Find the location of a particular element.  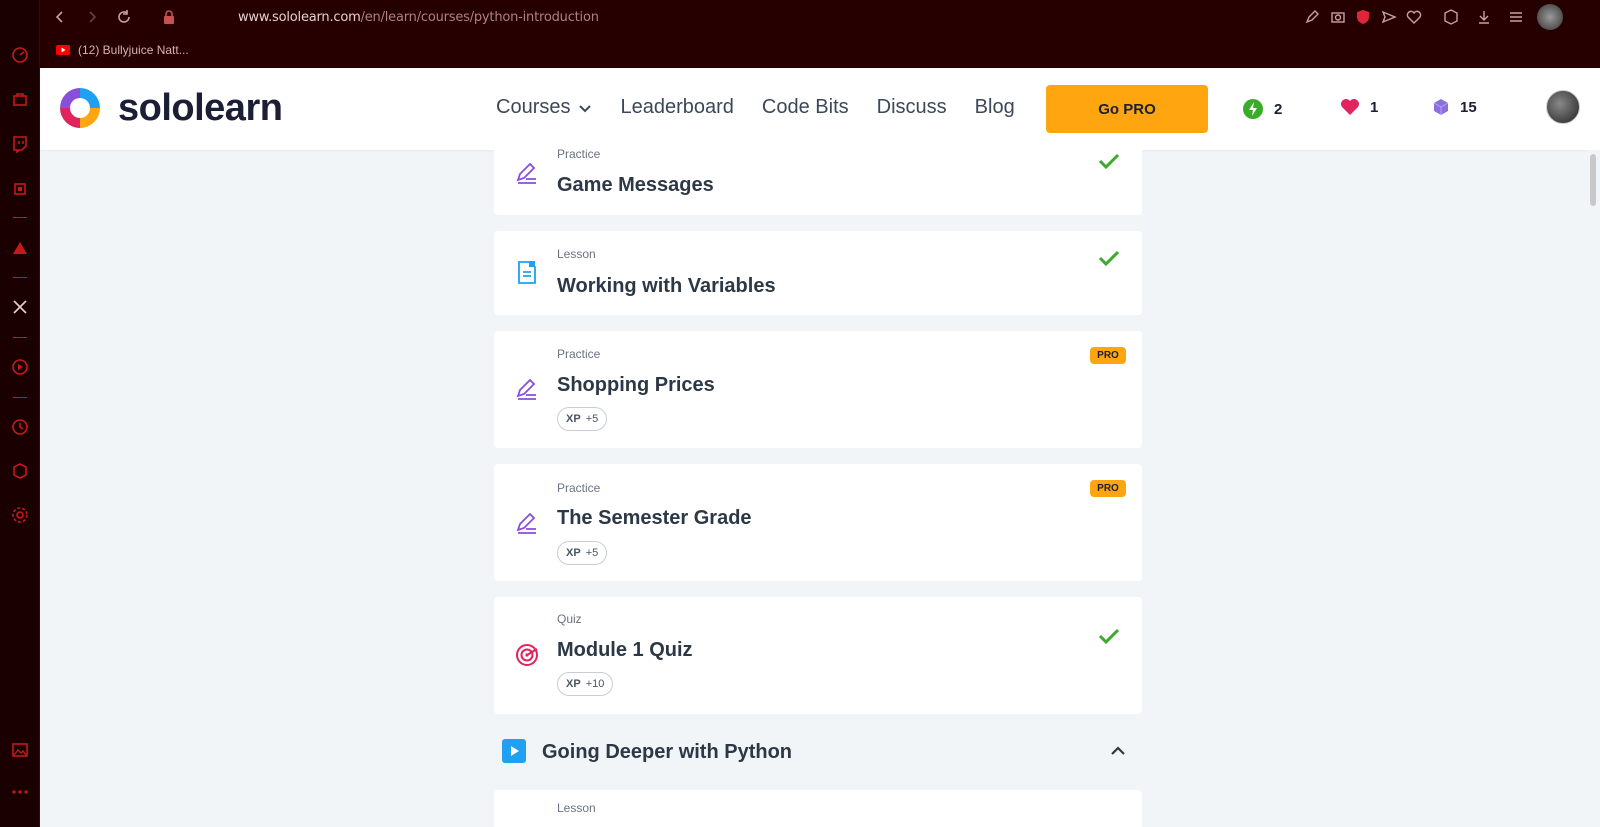

lesson-card: Practice Shopping Prices PRO XP +5 is located at coordinates (818, 389).